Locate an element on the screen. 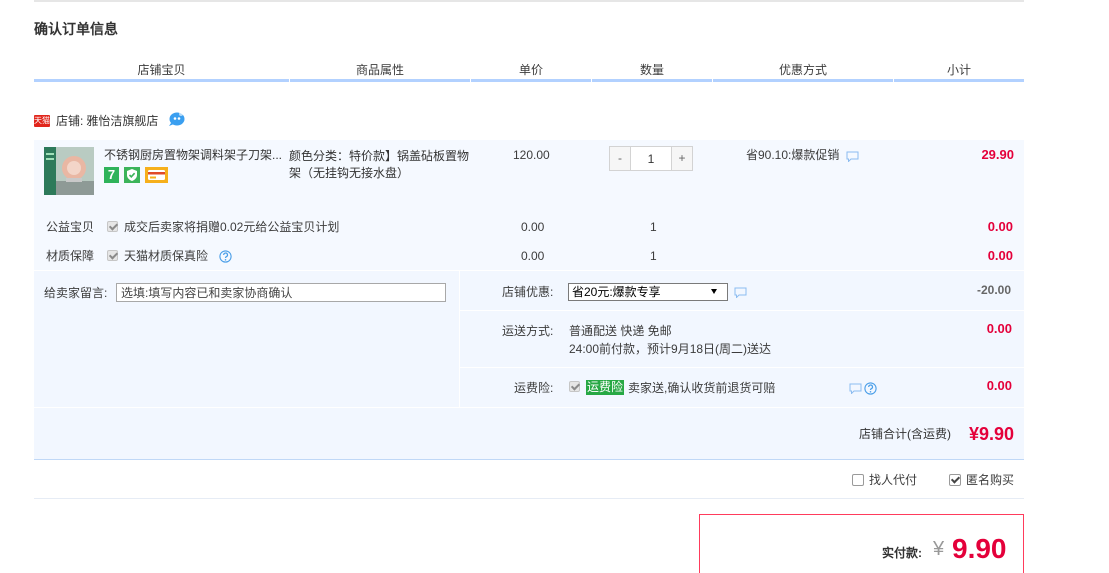  charity-checkbox is located at coordinates (112, 226).